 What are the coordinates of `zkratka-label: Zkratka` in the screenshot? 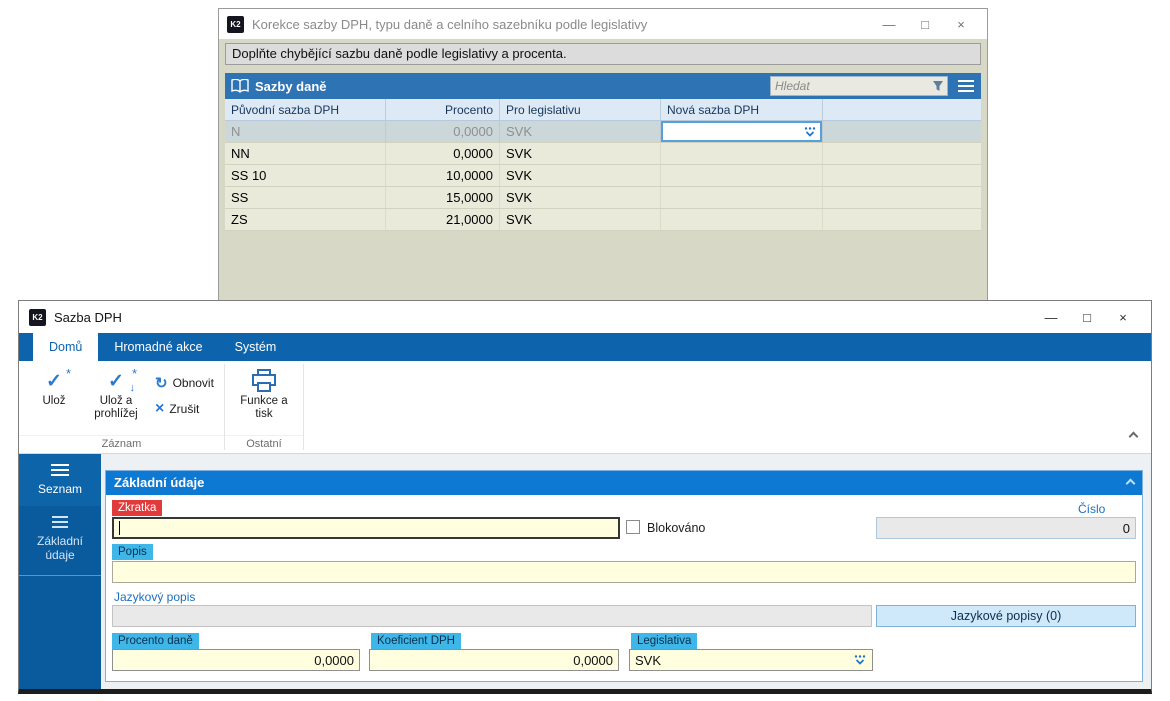 It's located at (137, 508).